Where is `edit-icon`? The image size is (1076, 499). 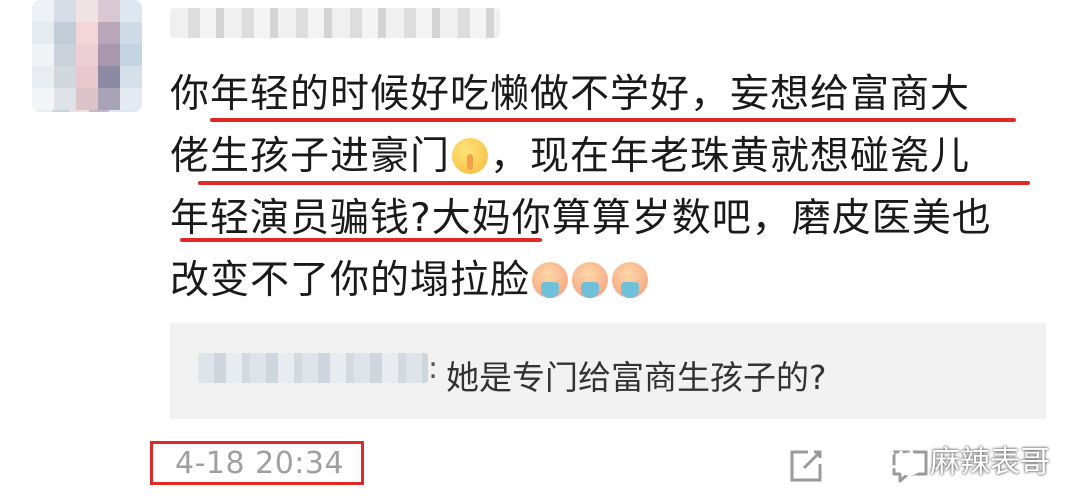
edit-icon is located at coordinates (806, 466).